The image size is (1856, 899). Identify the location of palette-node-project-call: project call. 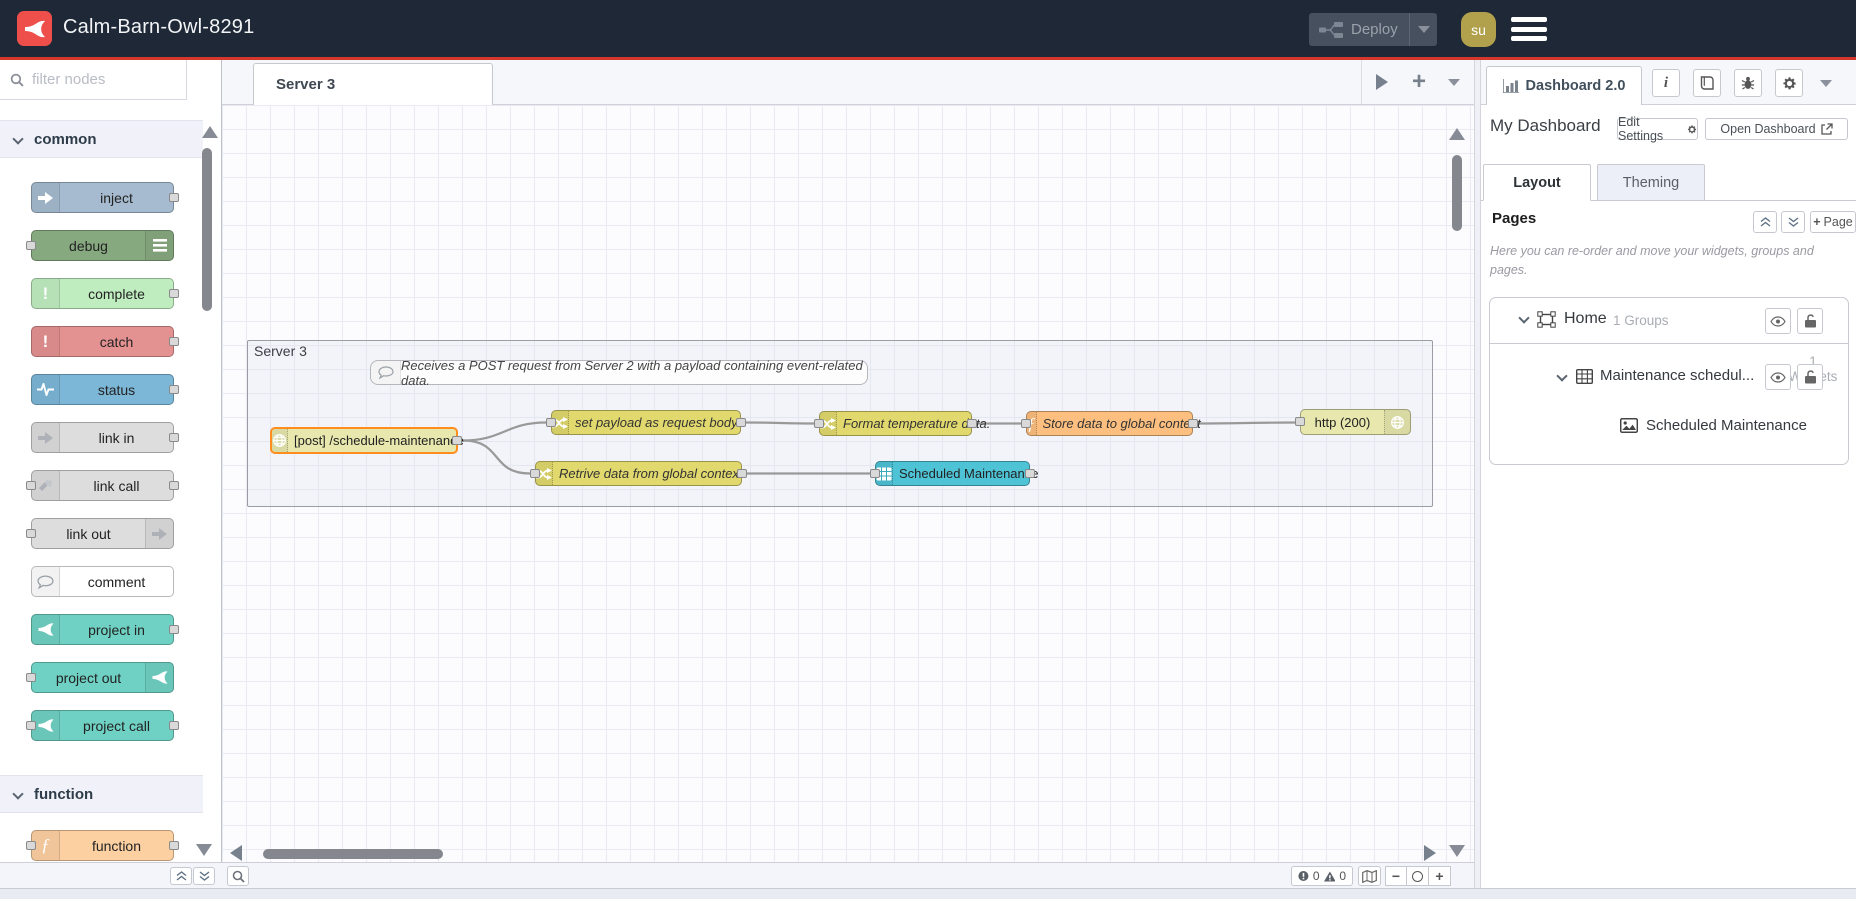
(102, 725).